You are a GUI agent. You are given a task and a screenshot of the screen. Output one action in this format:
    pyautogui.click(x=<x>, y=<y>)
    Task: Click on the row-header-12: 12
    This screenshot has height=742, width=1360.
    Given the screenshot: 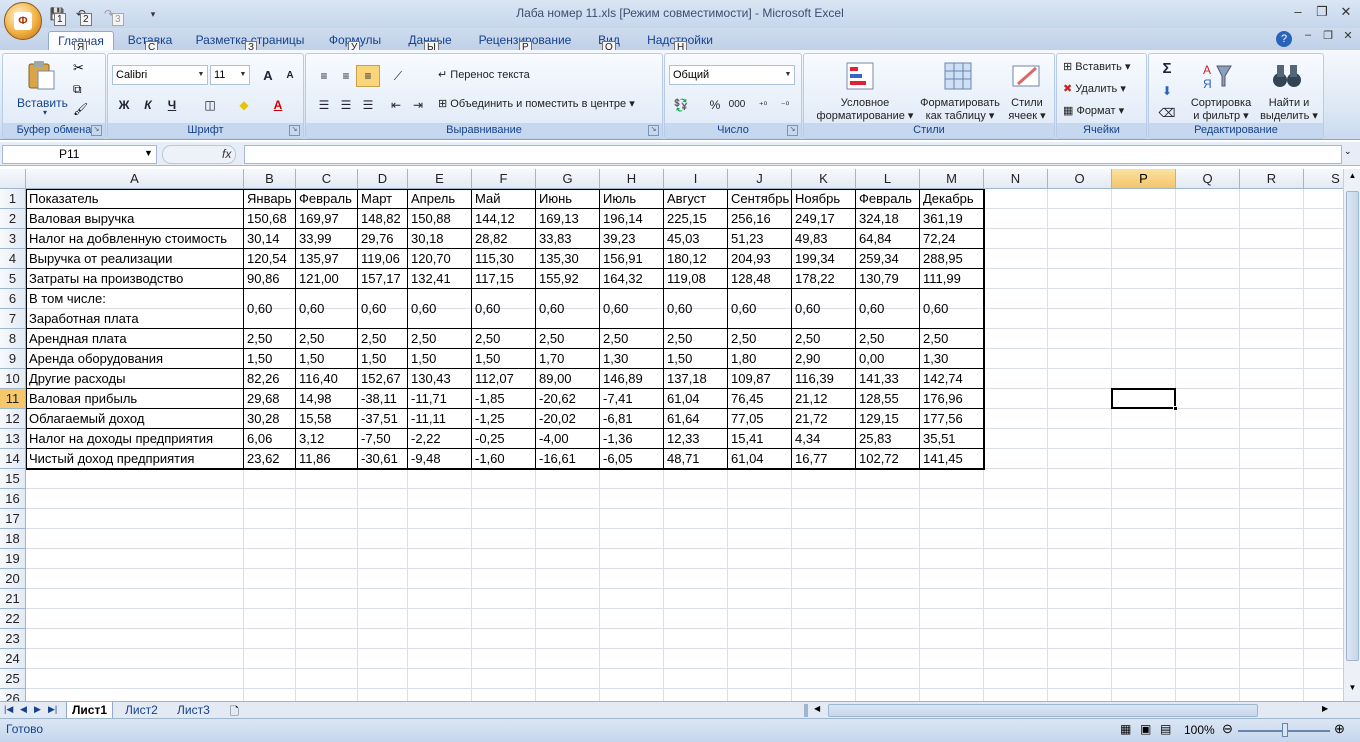 What is the action you would take?
    pyautogui.click(x=13, y=419)
    